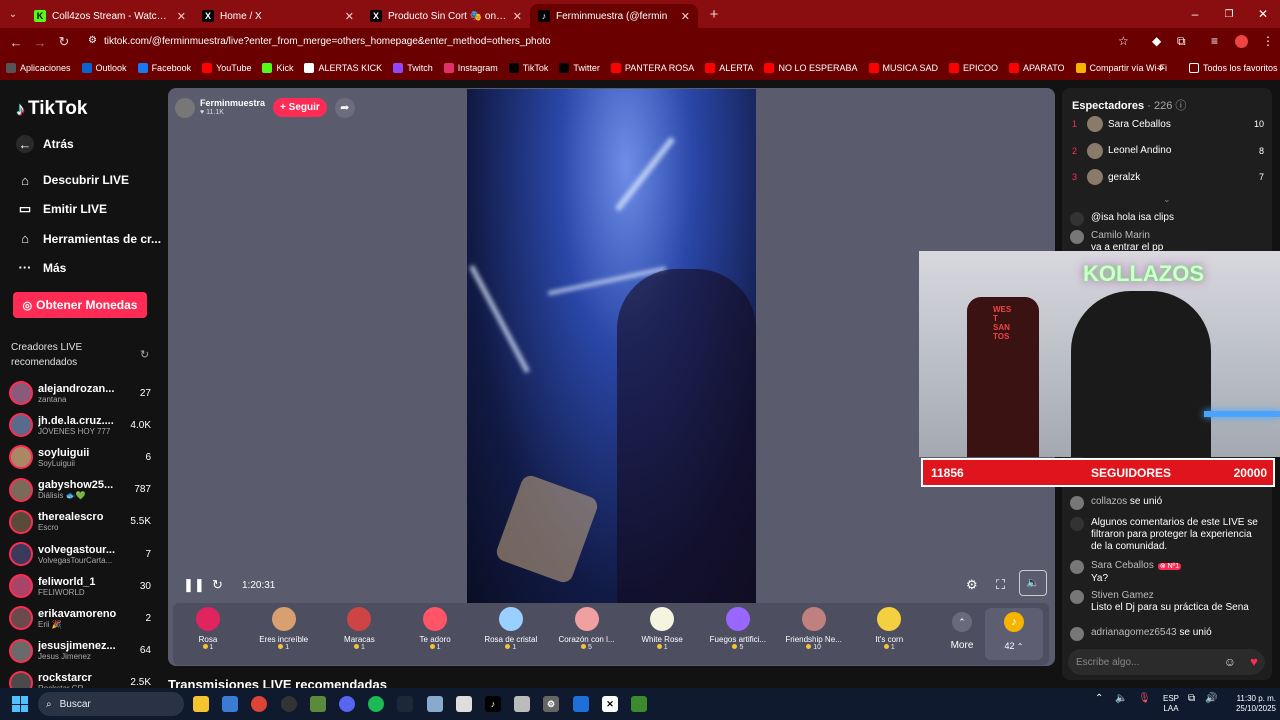  I want to click on new-tab-button: +, so click(714, 14).